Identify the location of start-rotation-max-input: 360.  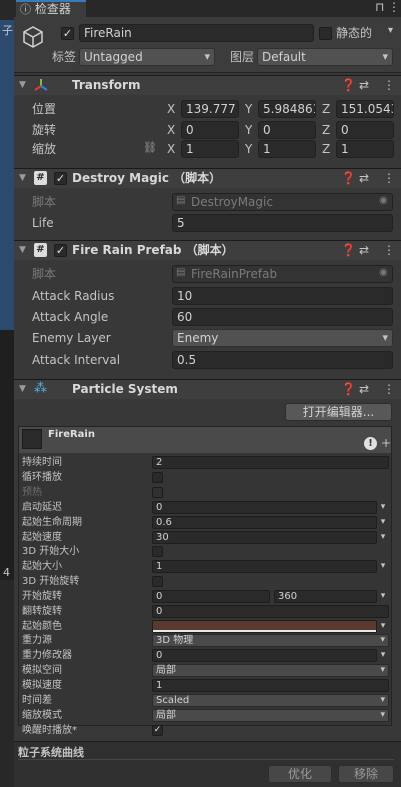
(325, 596).